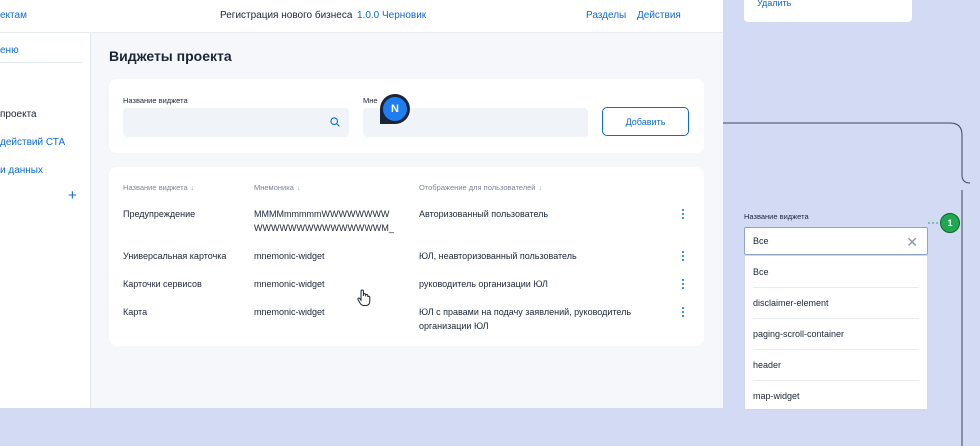 The image size is (980, 446). What do you see at coordinates (72, 195) in the screenshot?
I see `sidebar-add-icon: +` at bounding box center [72, 195].